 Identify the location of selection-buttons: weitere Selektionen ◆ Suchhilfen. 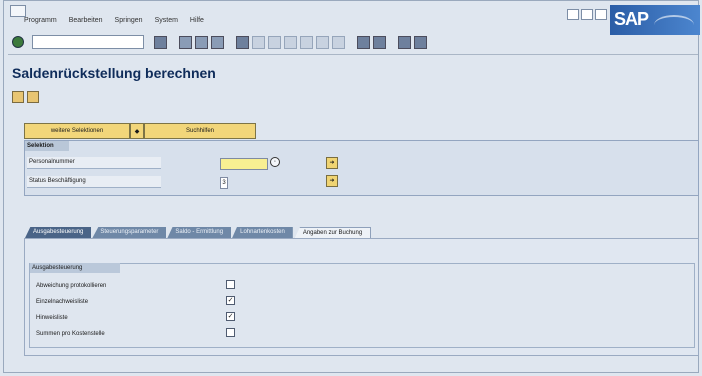
(140, 131).